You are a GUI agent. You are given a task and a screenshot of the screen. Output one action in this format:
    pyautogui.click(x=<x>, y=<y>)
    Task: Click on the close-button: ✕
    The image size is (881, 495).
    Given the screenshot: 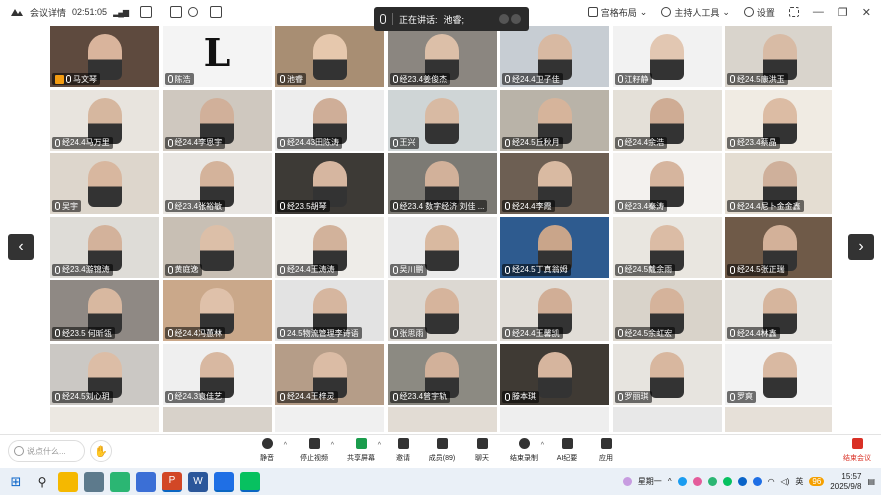 What is the action you would take?
    pyautogui.click(x=866, y=12)
    